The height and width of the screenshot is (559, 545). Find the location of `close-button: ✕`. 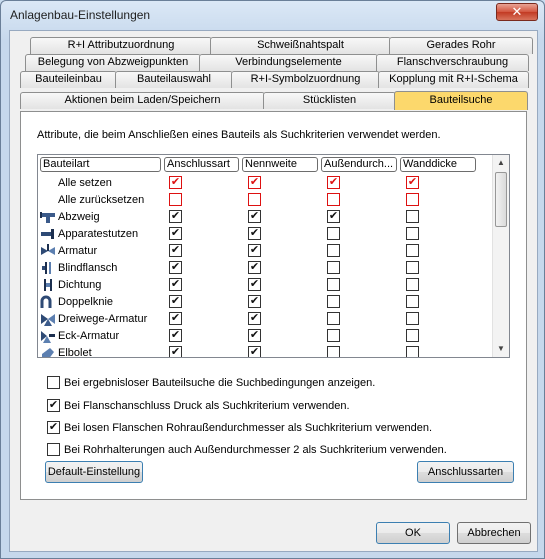

close-button: ✕ is located at coordinates (517, 12).